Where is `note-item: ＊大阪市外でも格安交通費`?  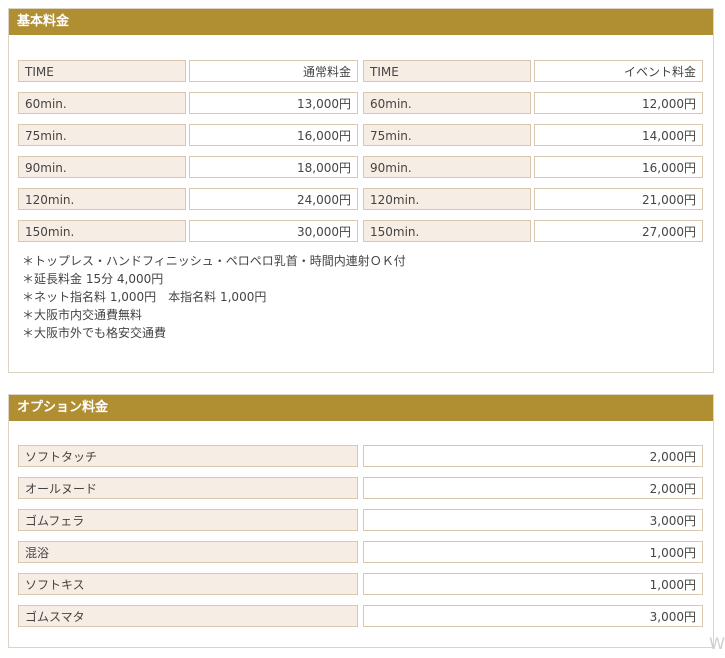 note-item: ＊大阪市外でも格安交通費 is located at coordinates (94, 333).